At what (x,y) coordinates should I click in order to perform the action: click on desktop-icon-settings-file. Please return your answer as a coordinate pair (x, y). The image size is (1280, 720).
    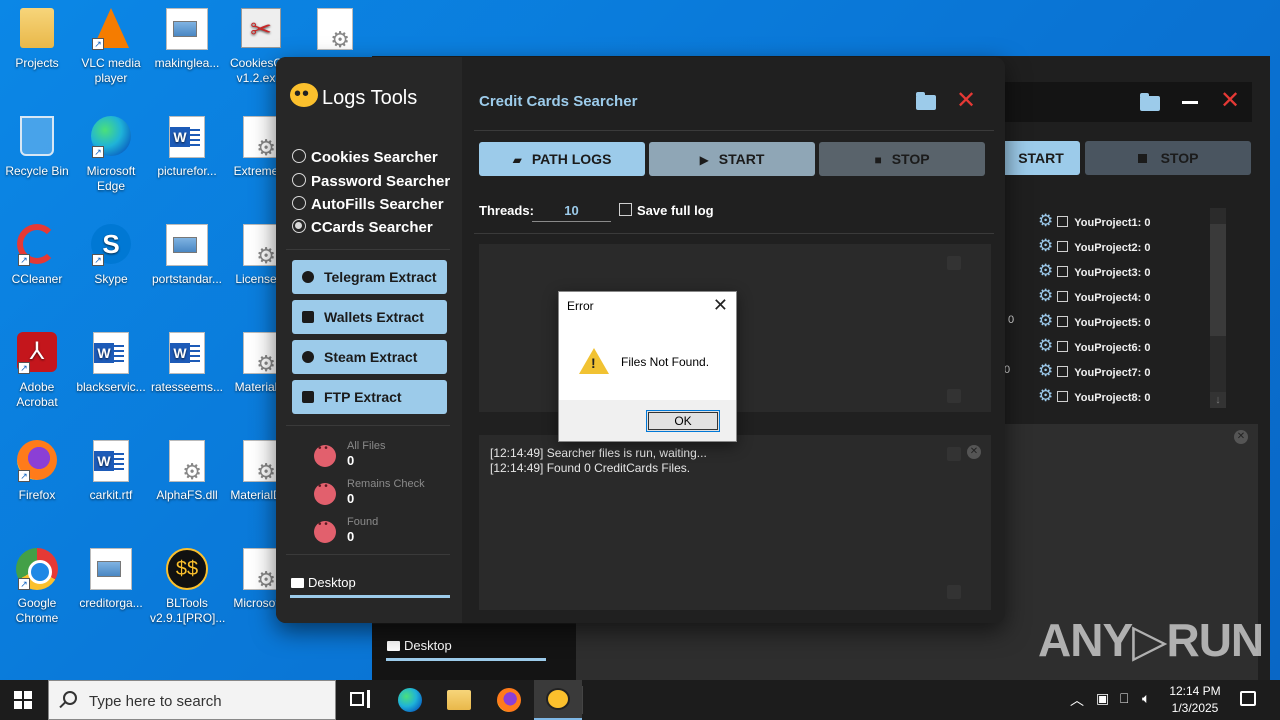
    Looking at the image, I should click on (335, 32).